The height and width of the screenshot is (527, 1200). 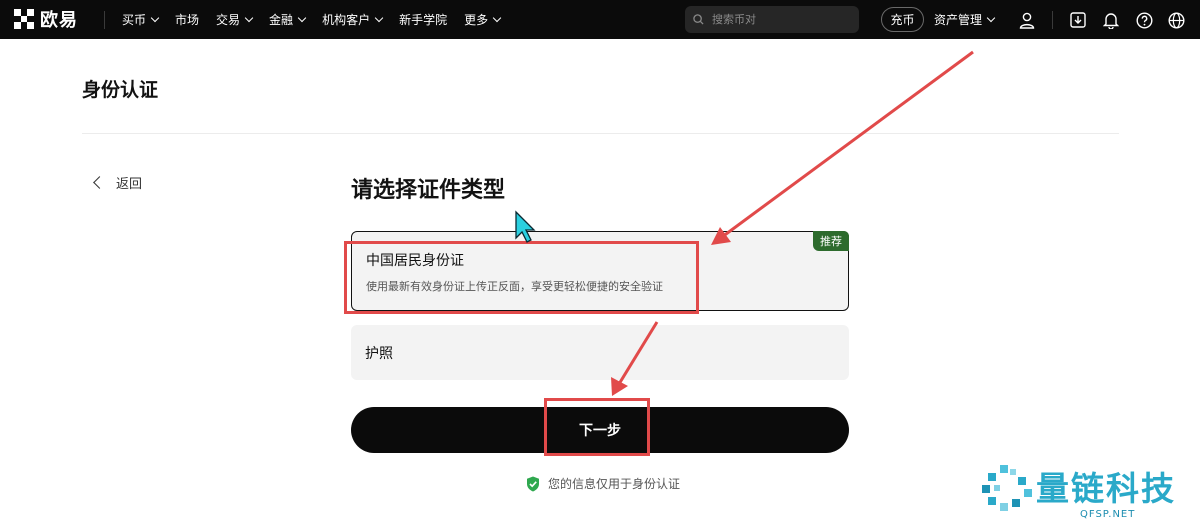 I want to click on back-label: 返回, so click(x=129, y=184).